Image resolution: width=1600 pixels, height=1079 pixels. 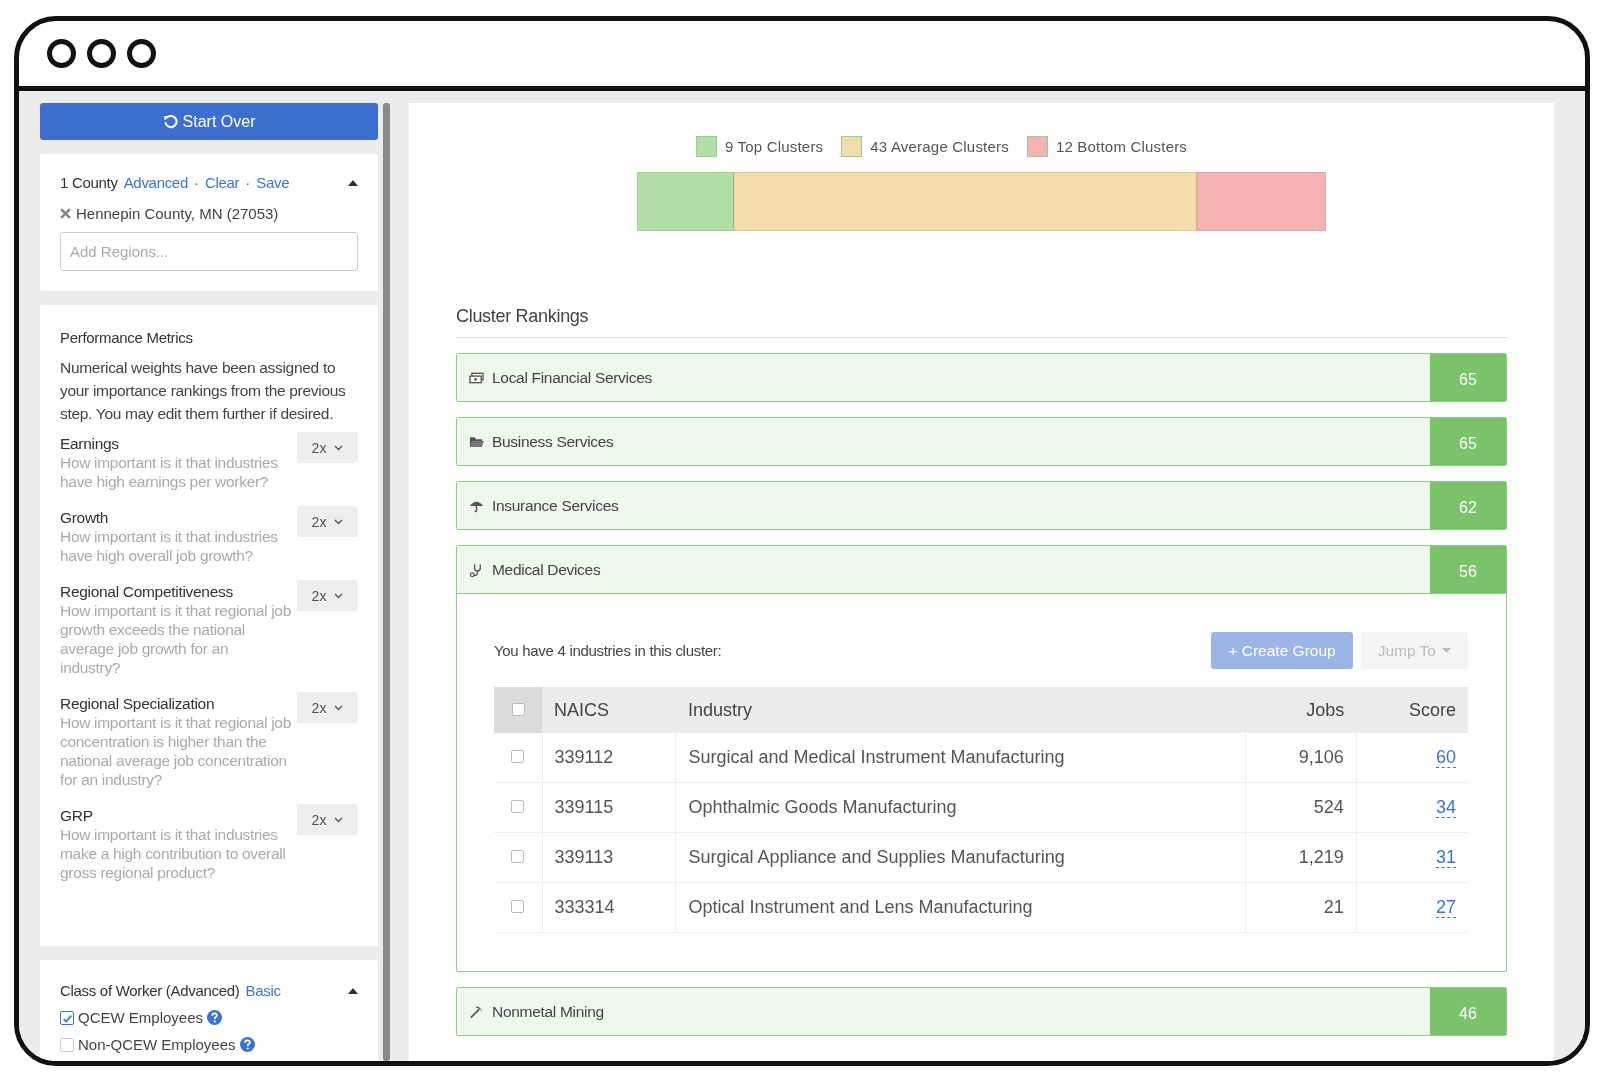 I want to click on score-link: 34, so click(x=1445, y=807).